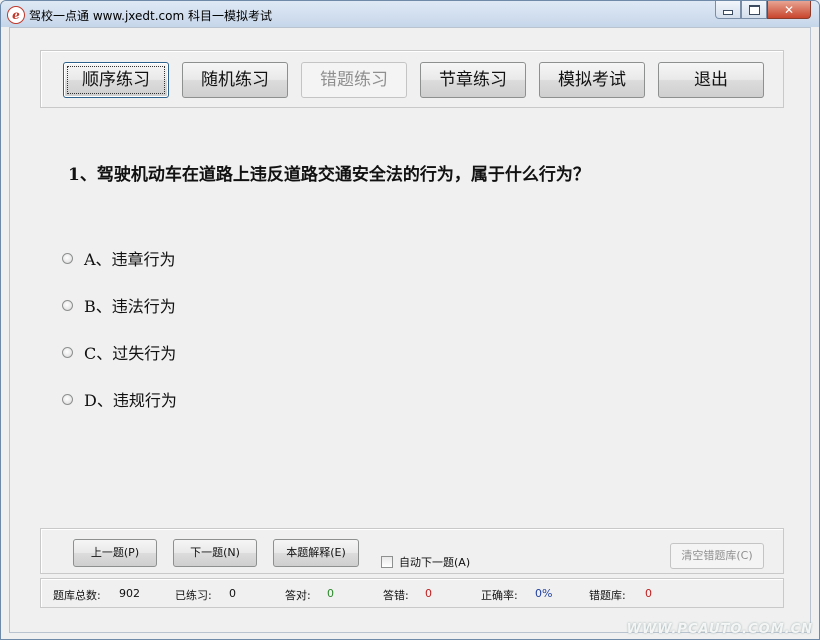  I want to click on option-b-radio, so click(67, 305).